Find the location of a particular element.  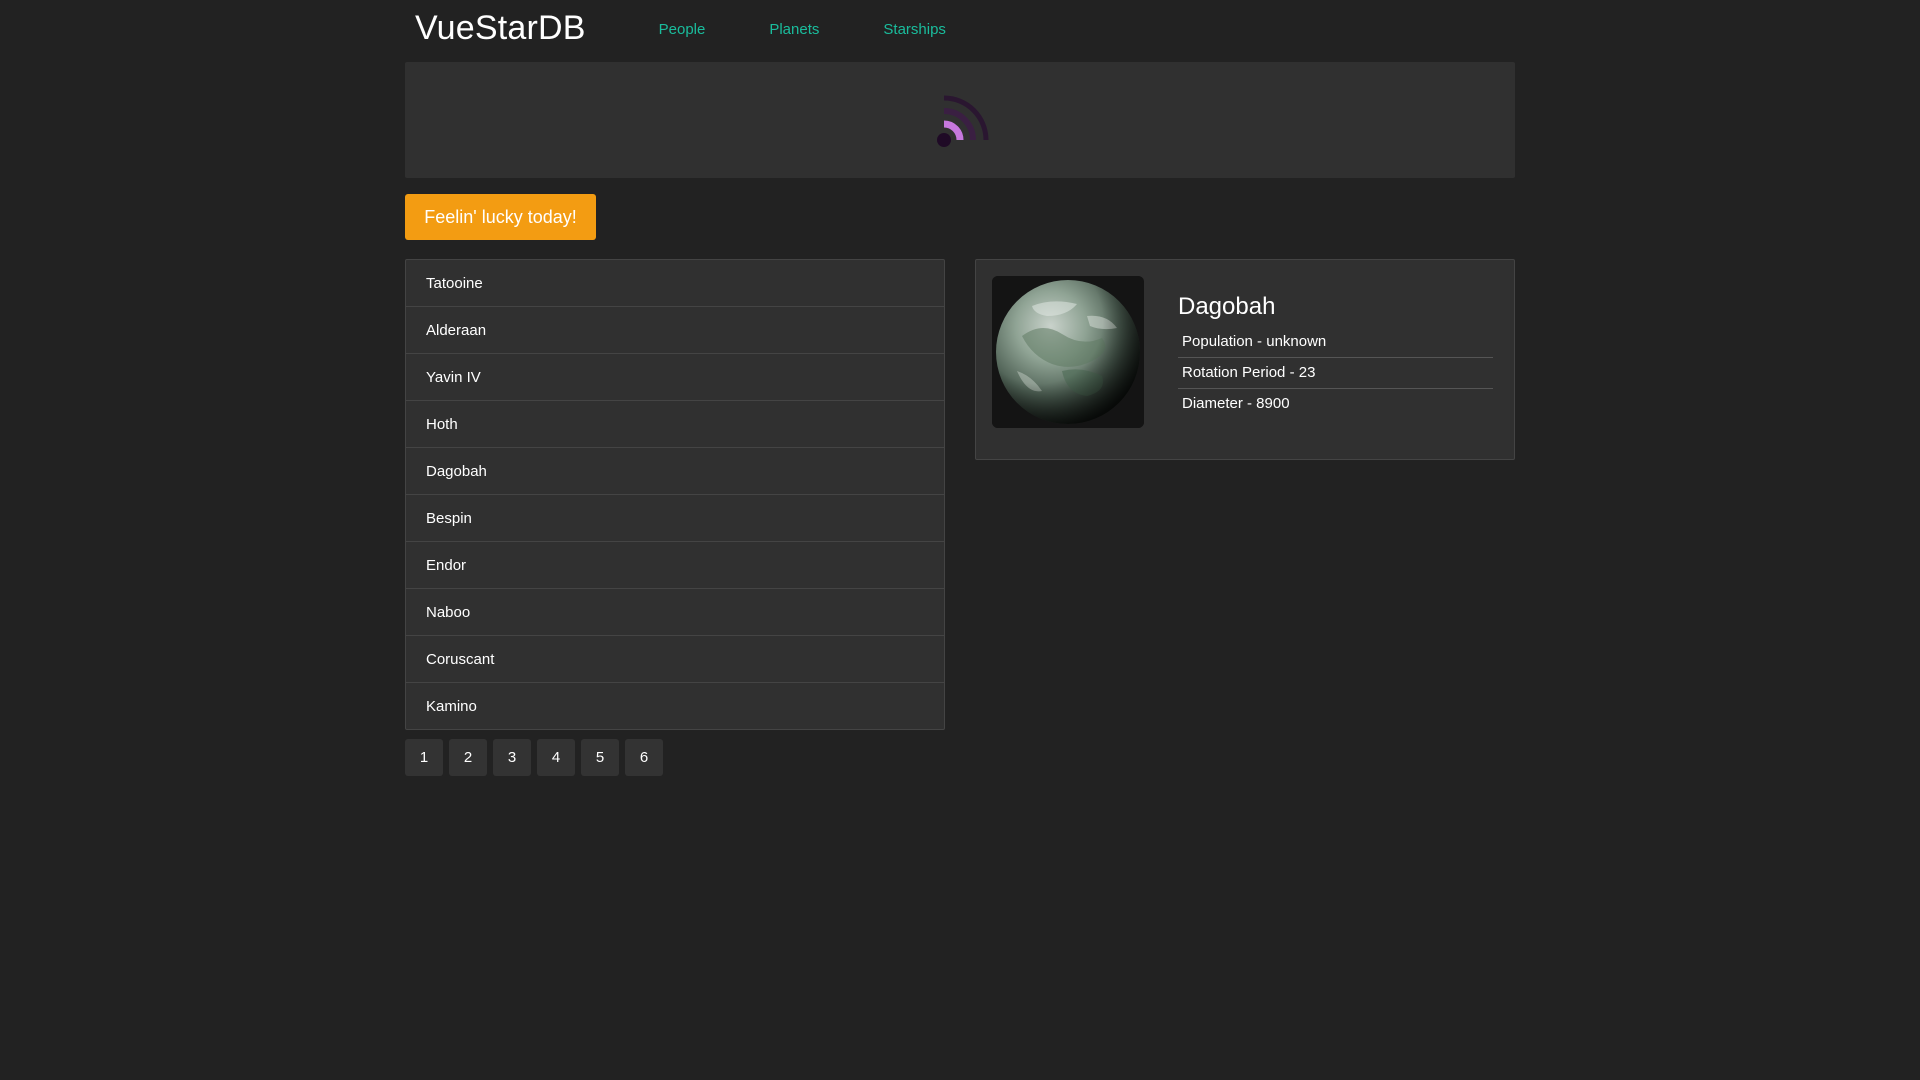

main-nav: People Planets Starships is located at coordinates (834, 28).